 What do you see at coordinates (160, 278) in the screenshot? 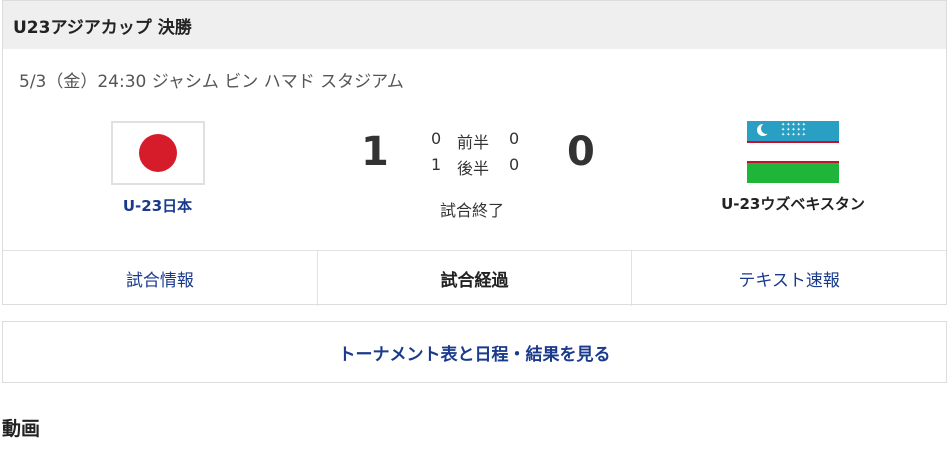
I see `tab-match-info: 試合情報` at bounding box center [160, 278].